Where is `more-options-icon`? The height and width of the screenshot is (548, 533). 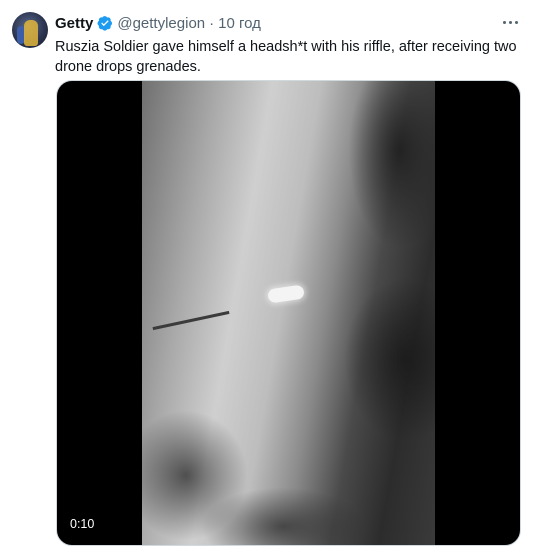 more-options-icon is located at coordinates (510, 22).